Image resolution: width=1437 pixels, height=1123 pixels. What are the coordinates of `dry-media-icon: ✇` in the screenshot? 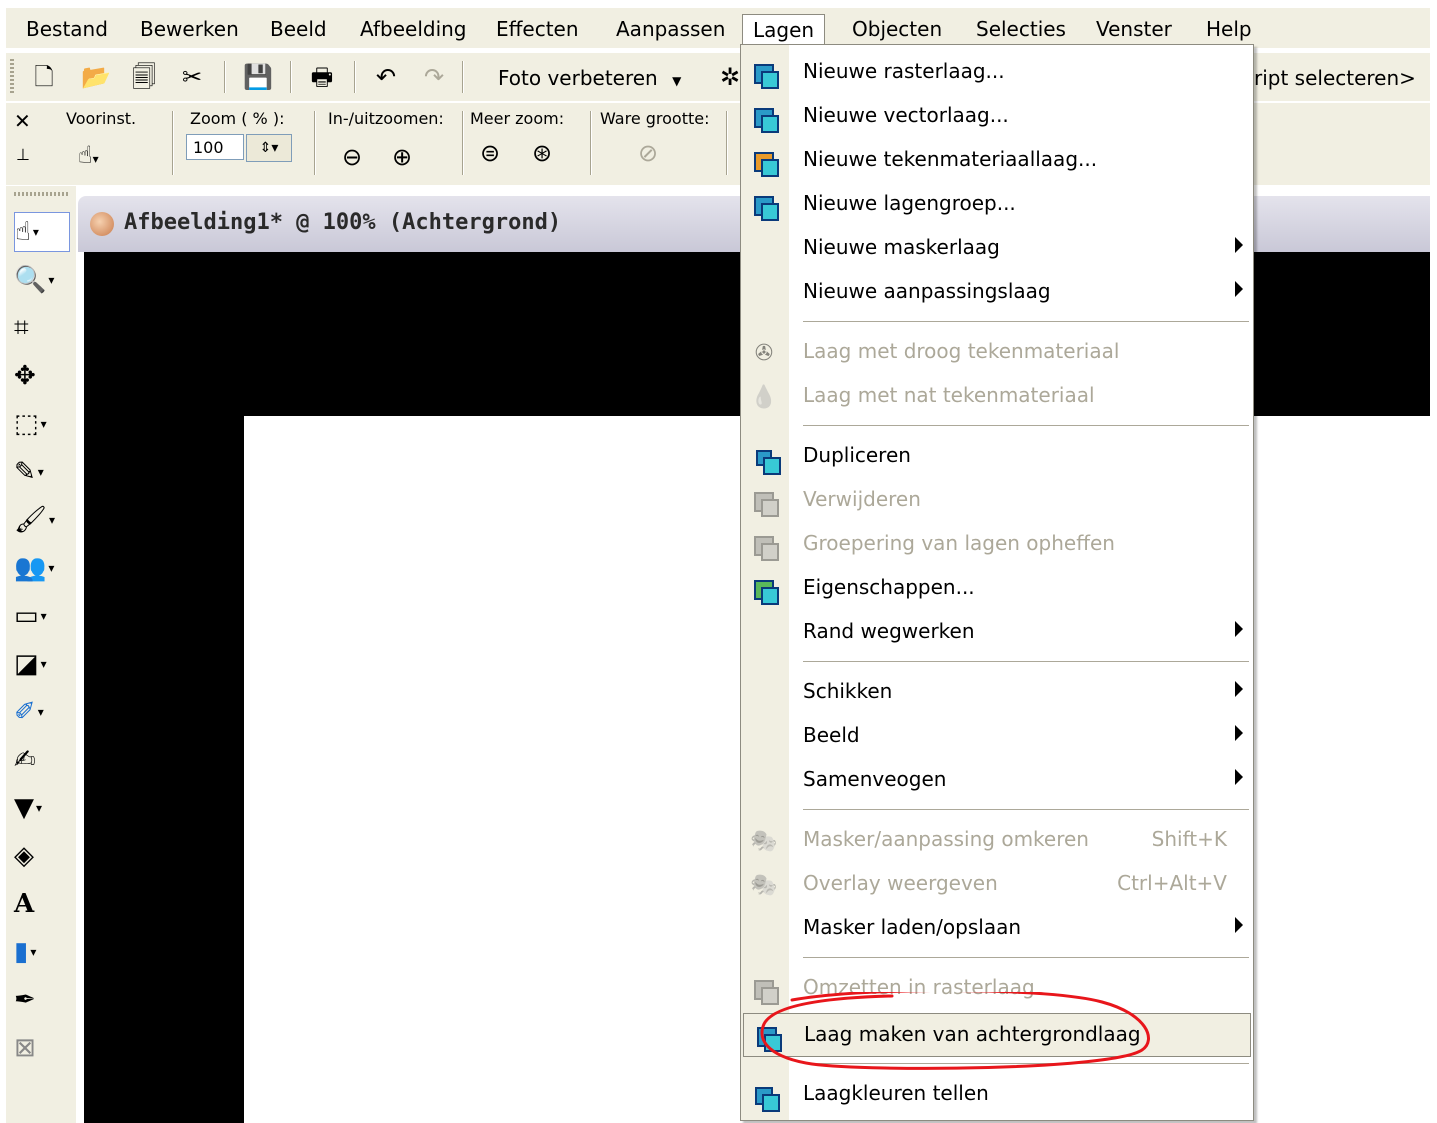 It's located at (764, 353).